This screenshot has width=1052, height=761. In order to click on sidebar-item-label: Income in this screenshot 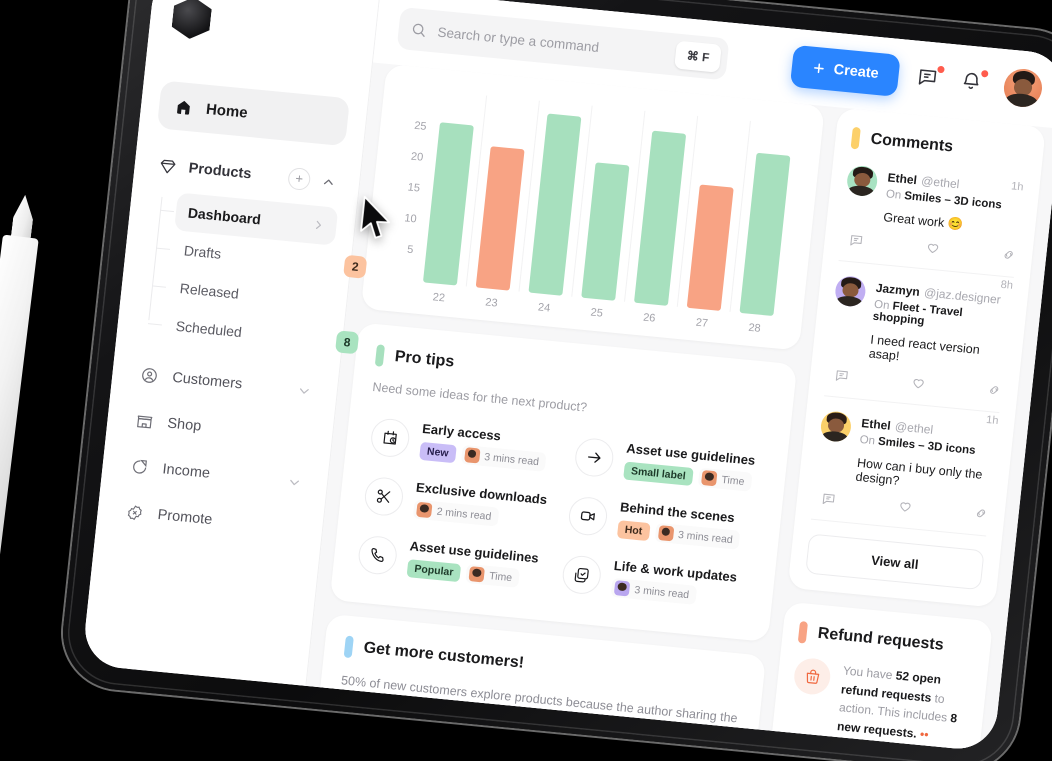, I will do `click(186, 471)`.